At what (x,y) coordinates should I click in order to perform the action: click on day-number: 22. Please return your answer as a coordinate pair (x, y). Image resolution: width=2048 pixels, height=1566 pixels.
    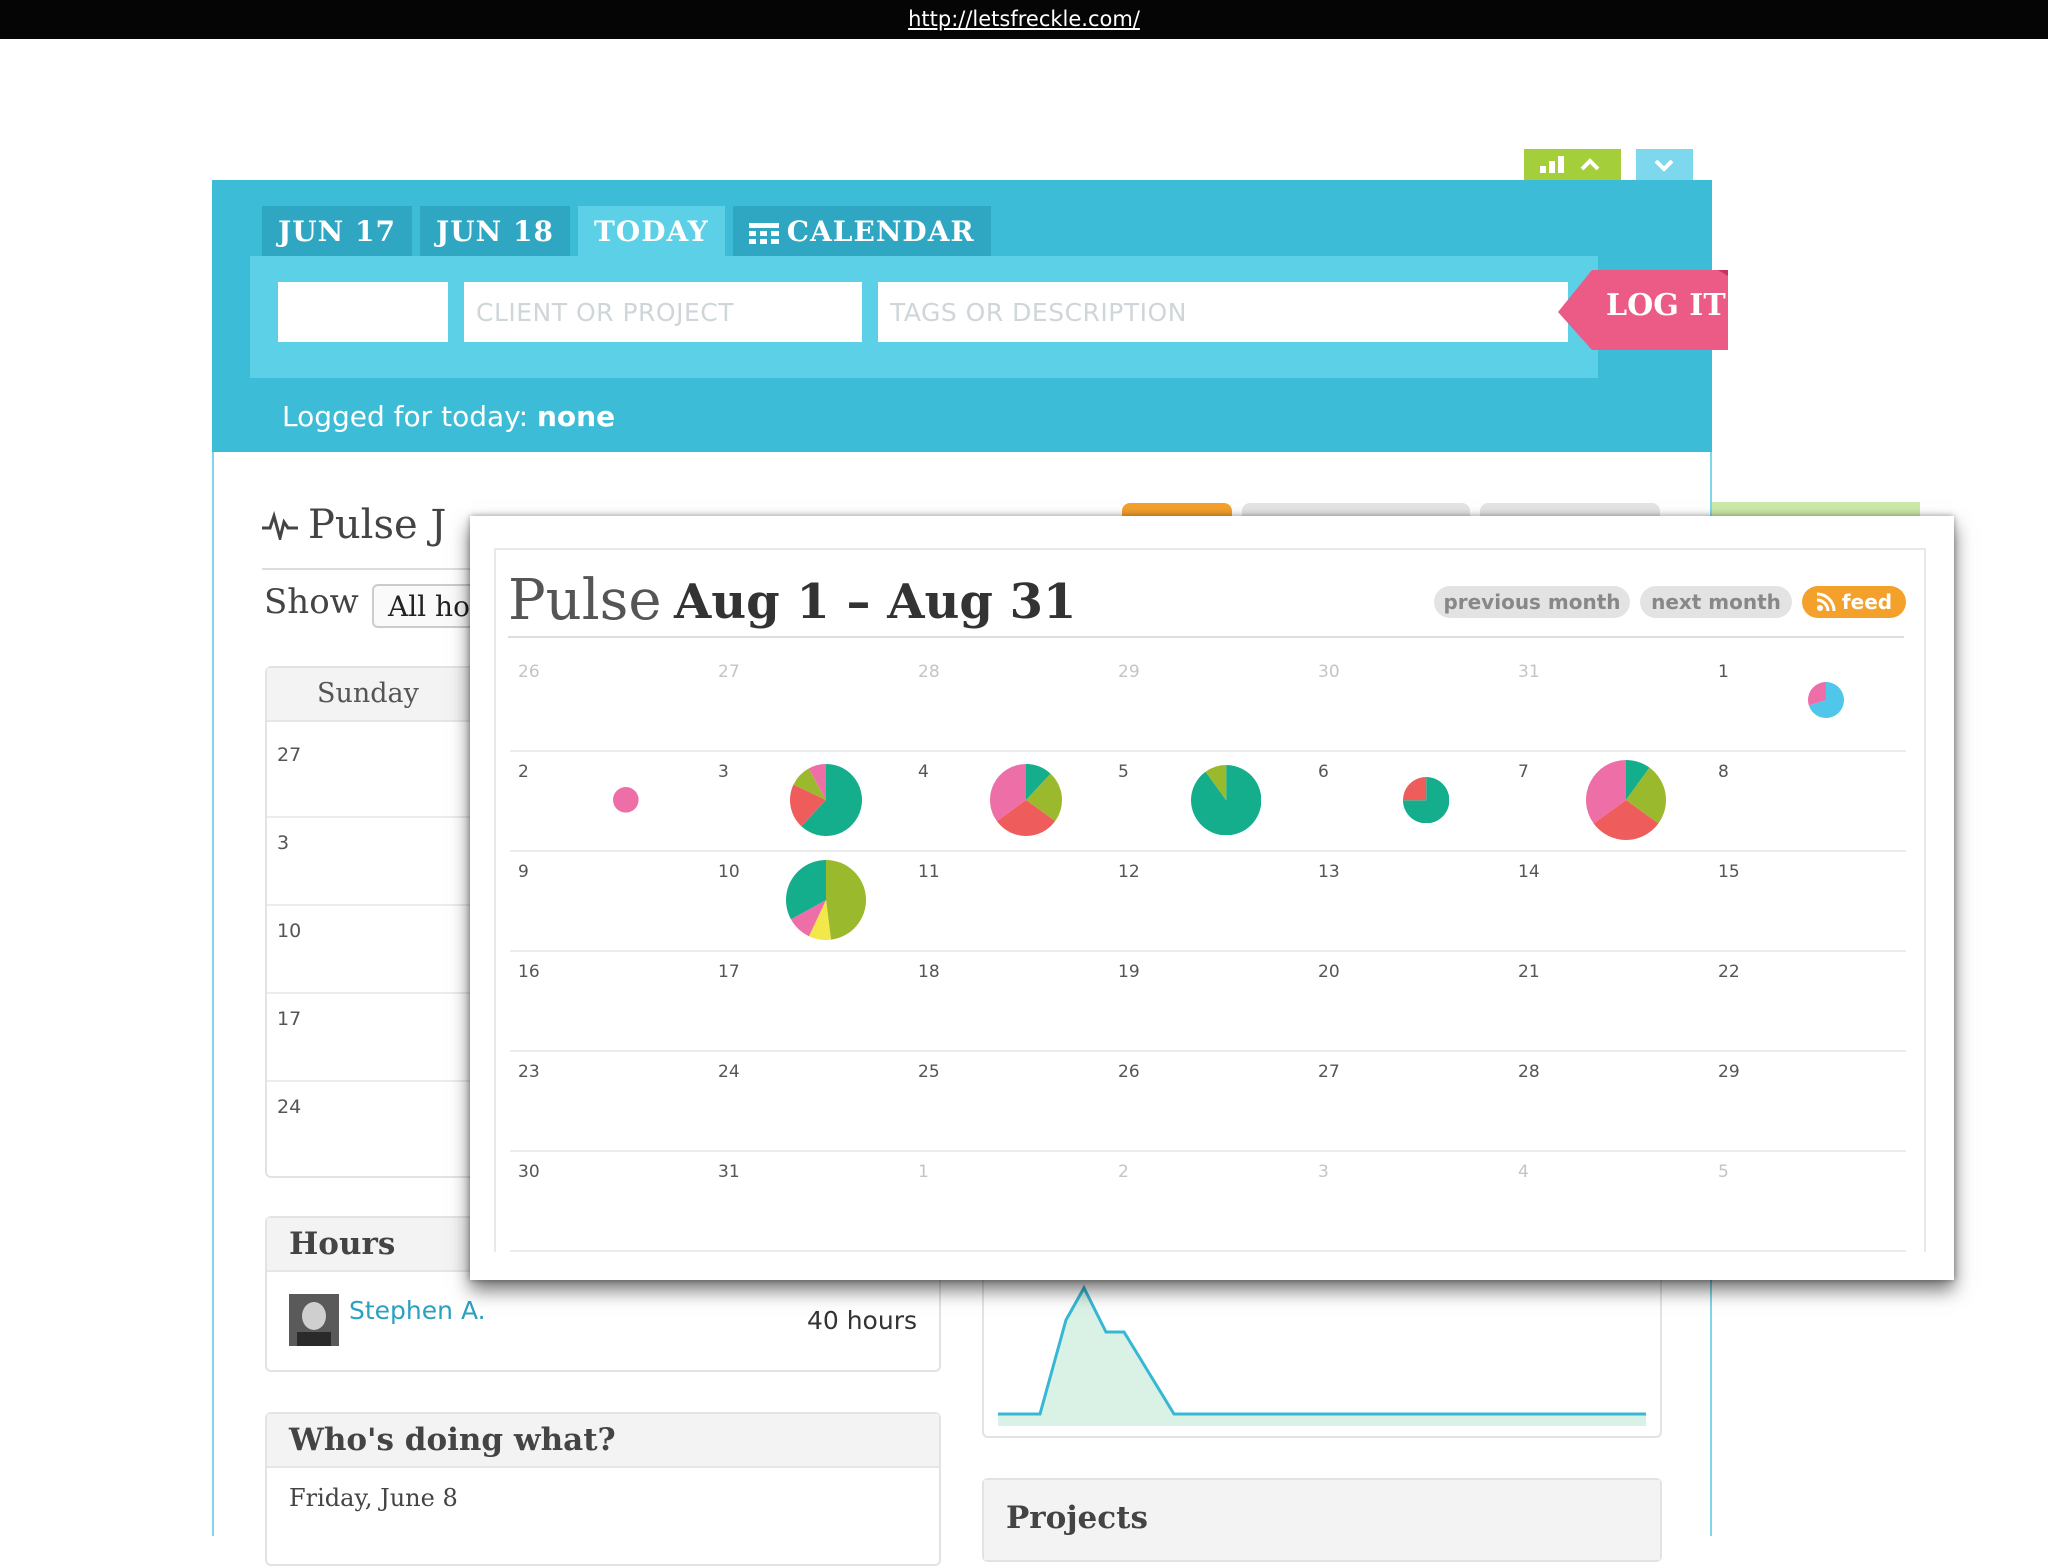
    Looking at the image, I should click on (1729, 972).